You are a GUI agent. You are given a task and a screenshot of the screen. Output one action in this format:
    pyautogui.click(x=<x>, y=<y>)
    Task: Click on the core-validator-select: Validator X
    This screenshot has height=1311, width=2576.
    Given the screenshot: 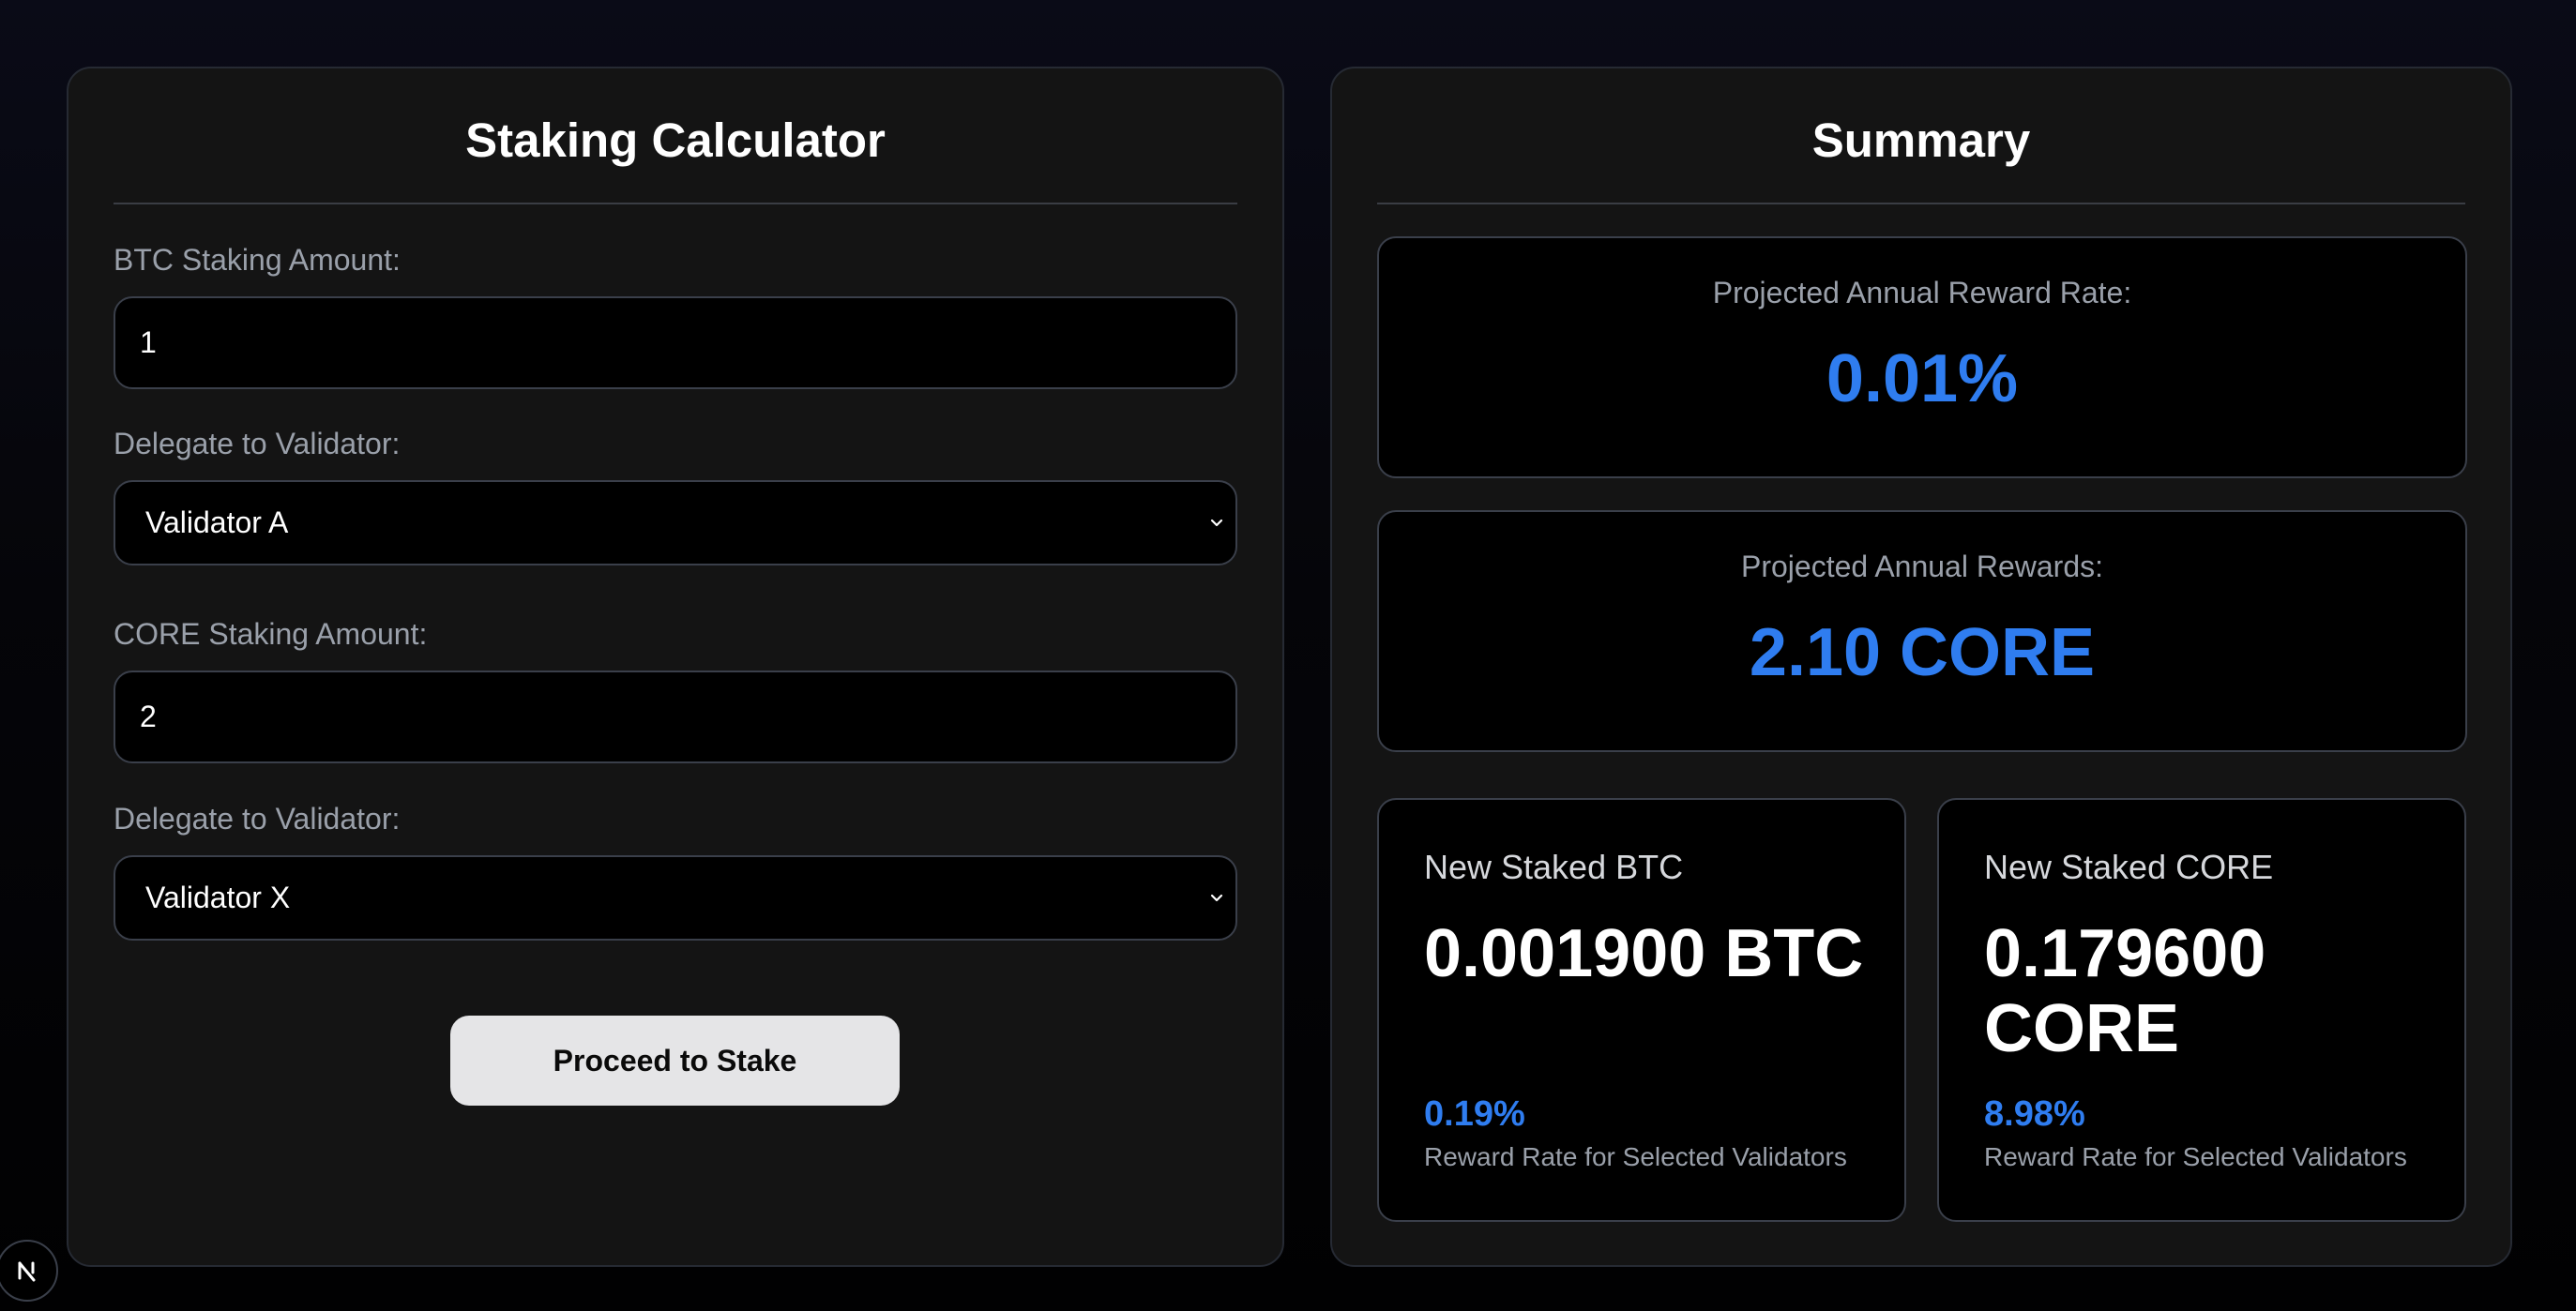 What is the action you would take?
    pyautogui.click(x=675, y=898)
    